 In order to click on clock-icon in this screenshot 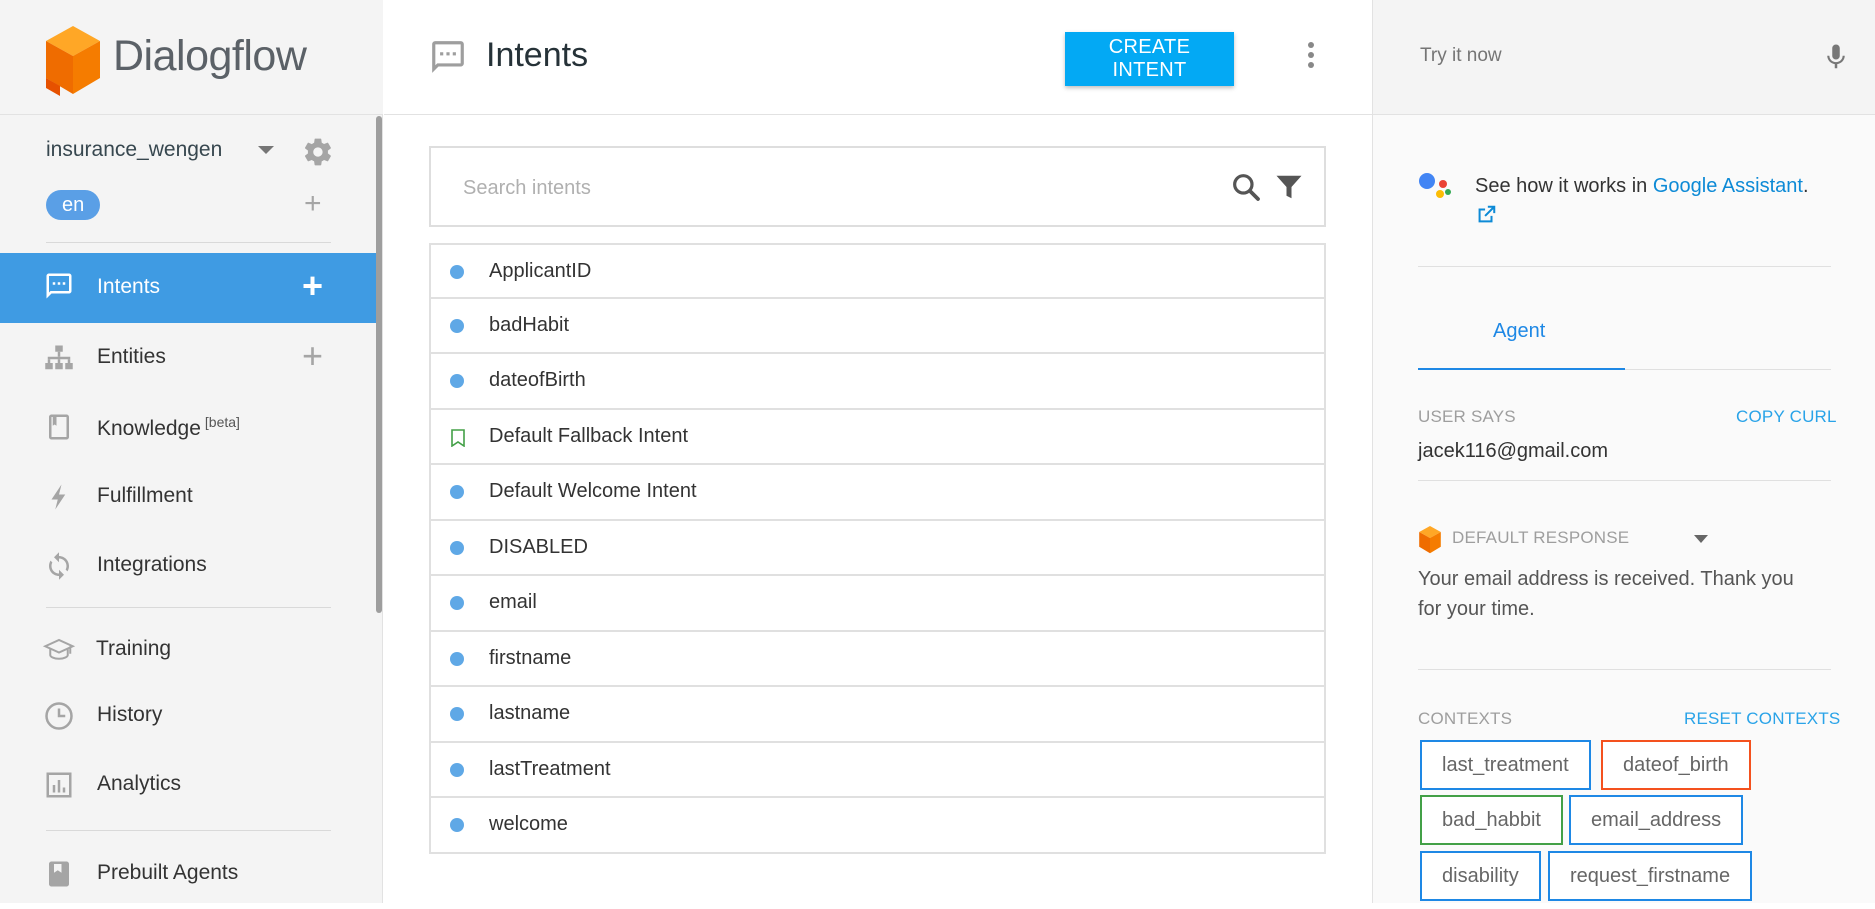, I will do `click(59, 716)`.